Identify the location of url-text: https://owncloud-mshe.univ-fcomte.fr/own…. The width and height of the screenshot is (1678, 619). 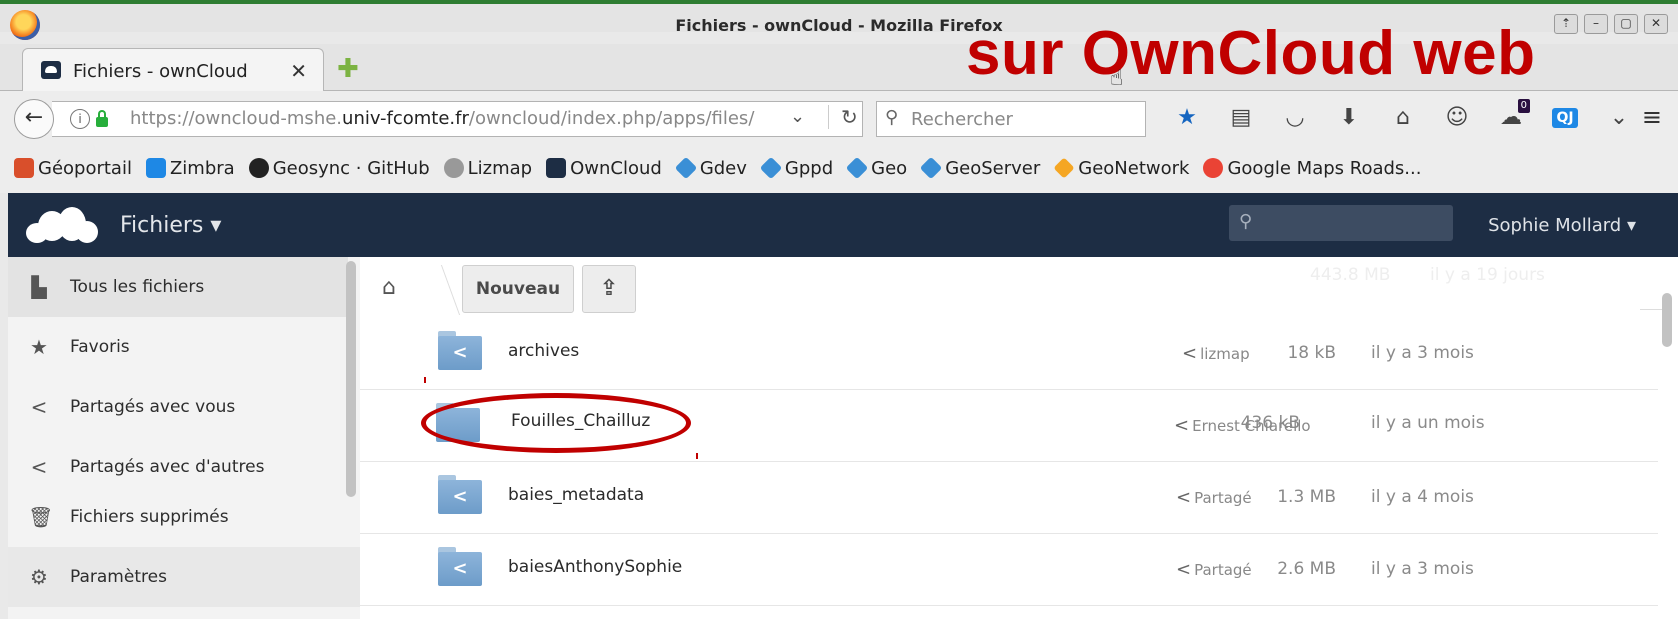
(442, 118).